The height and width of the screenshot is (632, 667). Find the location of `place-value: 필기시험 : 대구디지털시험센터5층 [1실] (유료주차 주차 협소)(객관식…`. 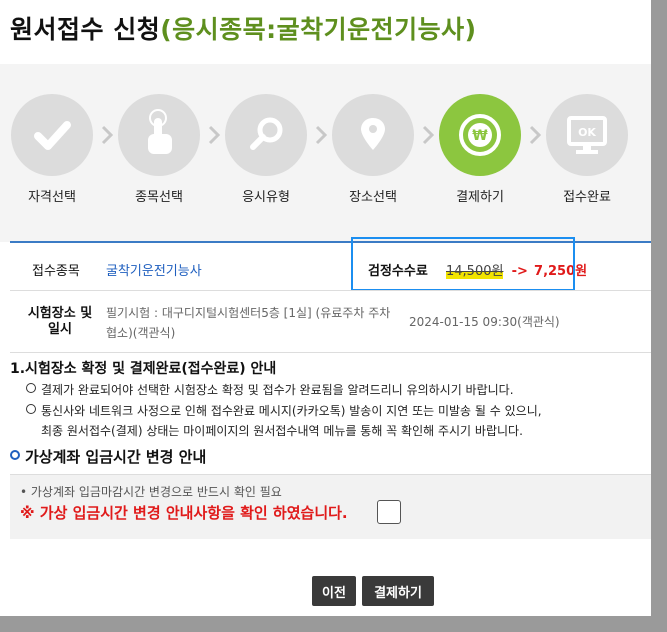

place-value: 필기시험 : 대구디지털시험센터5층 [1실] (유료주차 주차 협소)(객관식… is located at coordinates (248, 323).